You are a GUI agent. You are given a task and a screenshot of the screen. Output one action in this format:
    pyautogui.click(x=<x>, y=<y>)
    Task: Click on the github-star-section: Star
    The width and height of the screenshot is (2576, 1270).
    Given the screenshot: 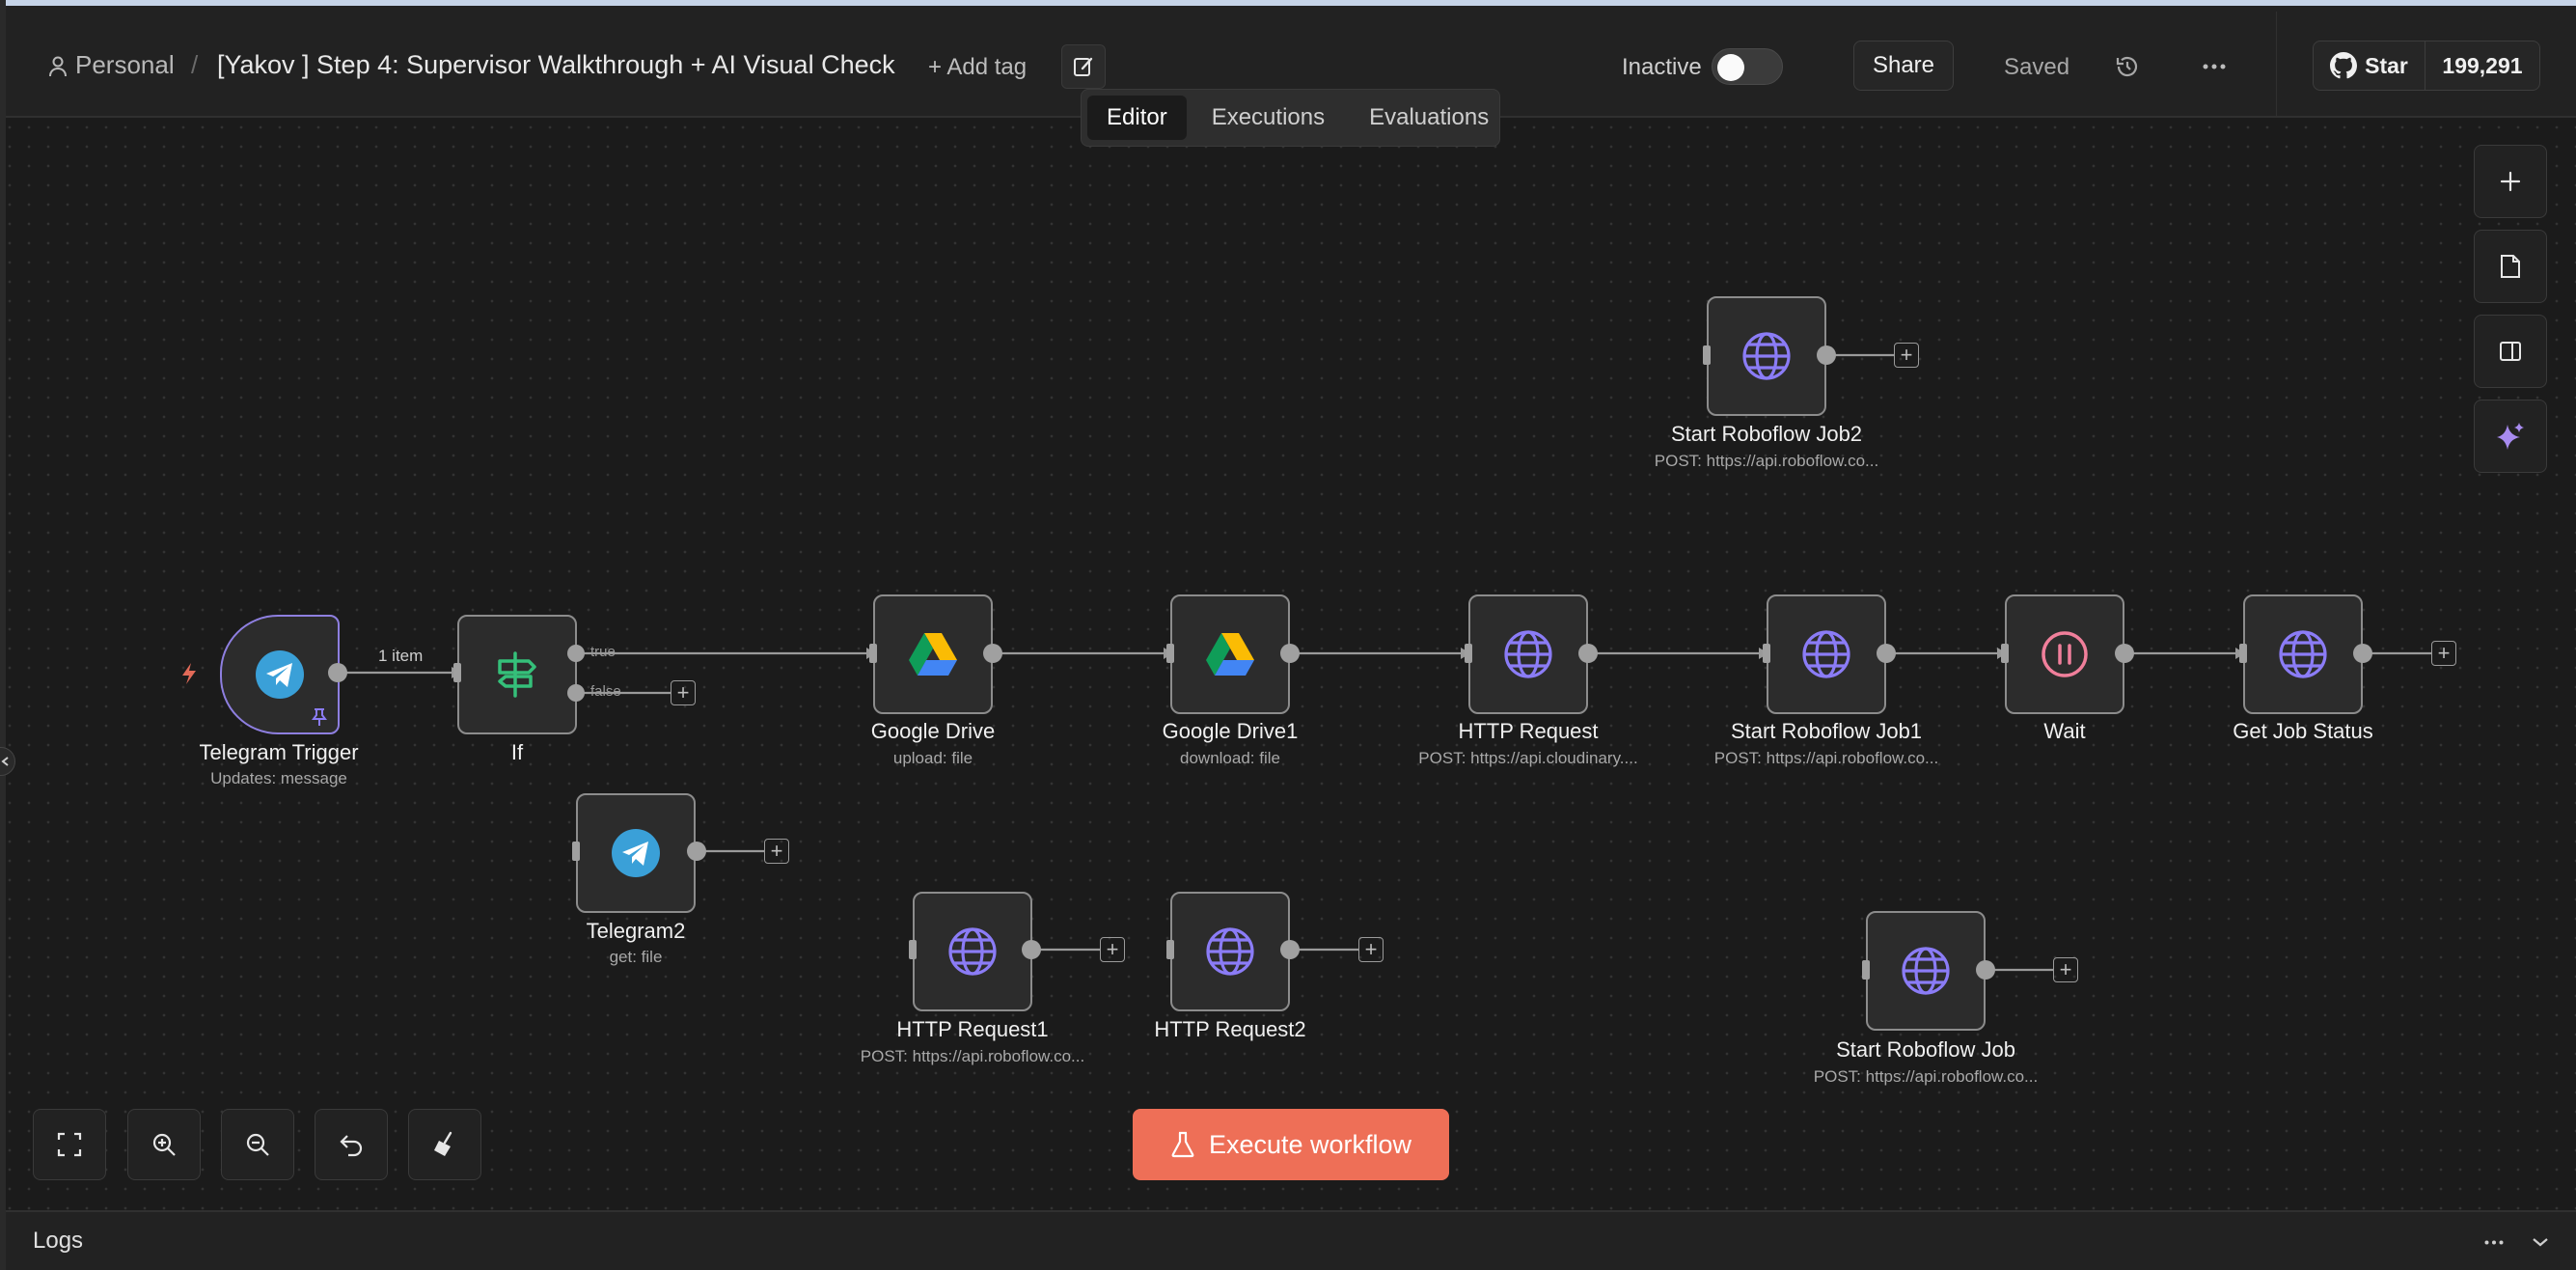 What is the action you would take?
    pyautogui.click(x=2369, y=65)
    